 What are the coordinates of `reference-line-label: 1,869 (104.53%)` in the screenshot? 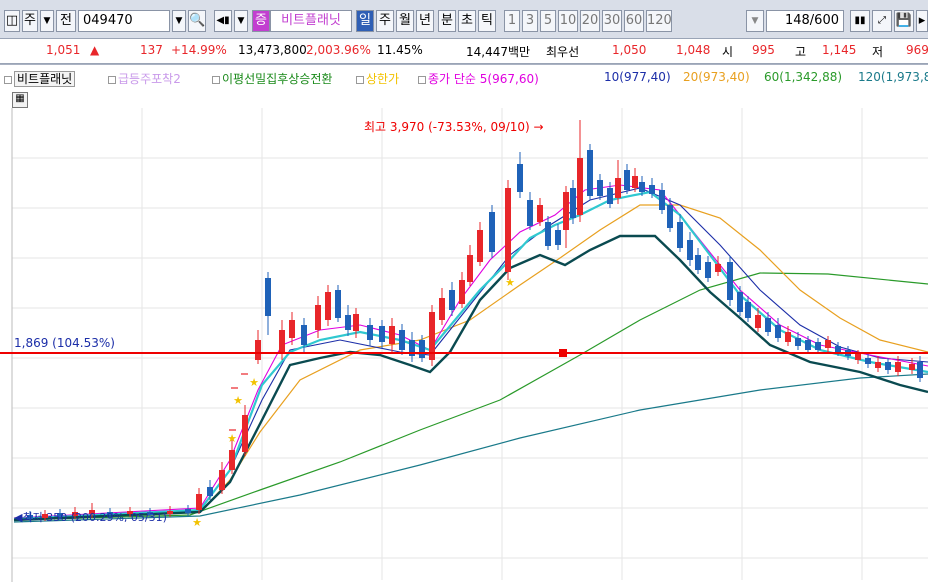 It's located at (64, 343).